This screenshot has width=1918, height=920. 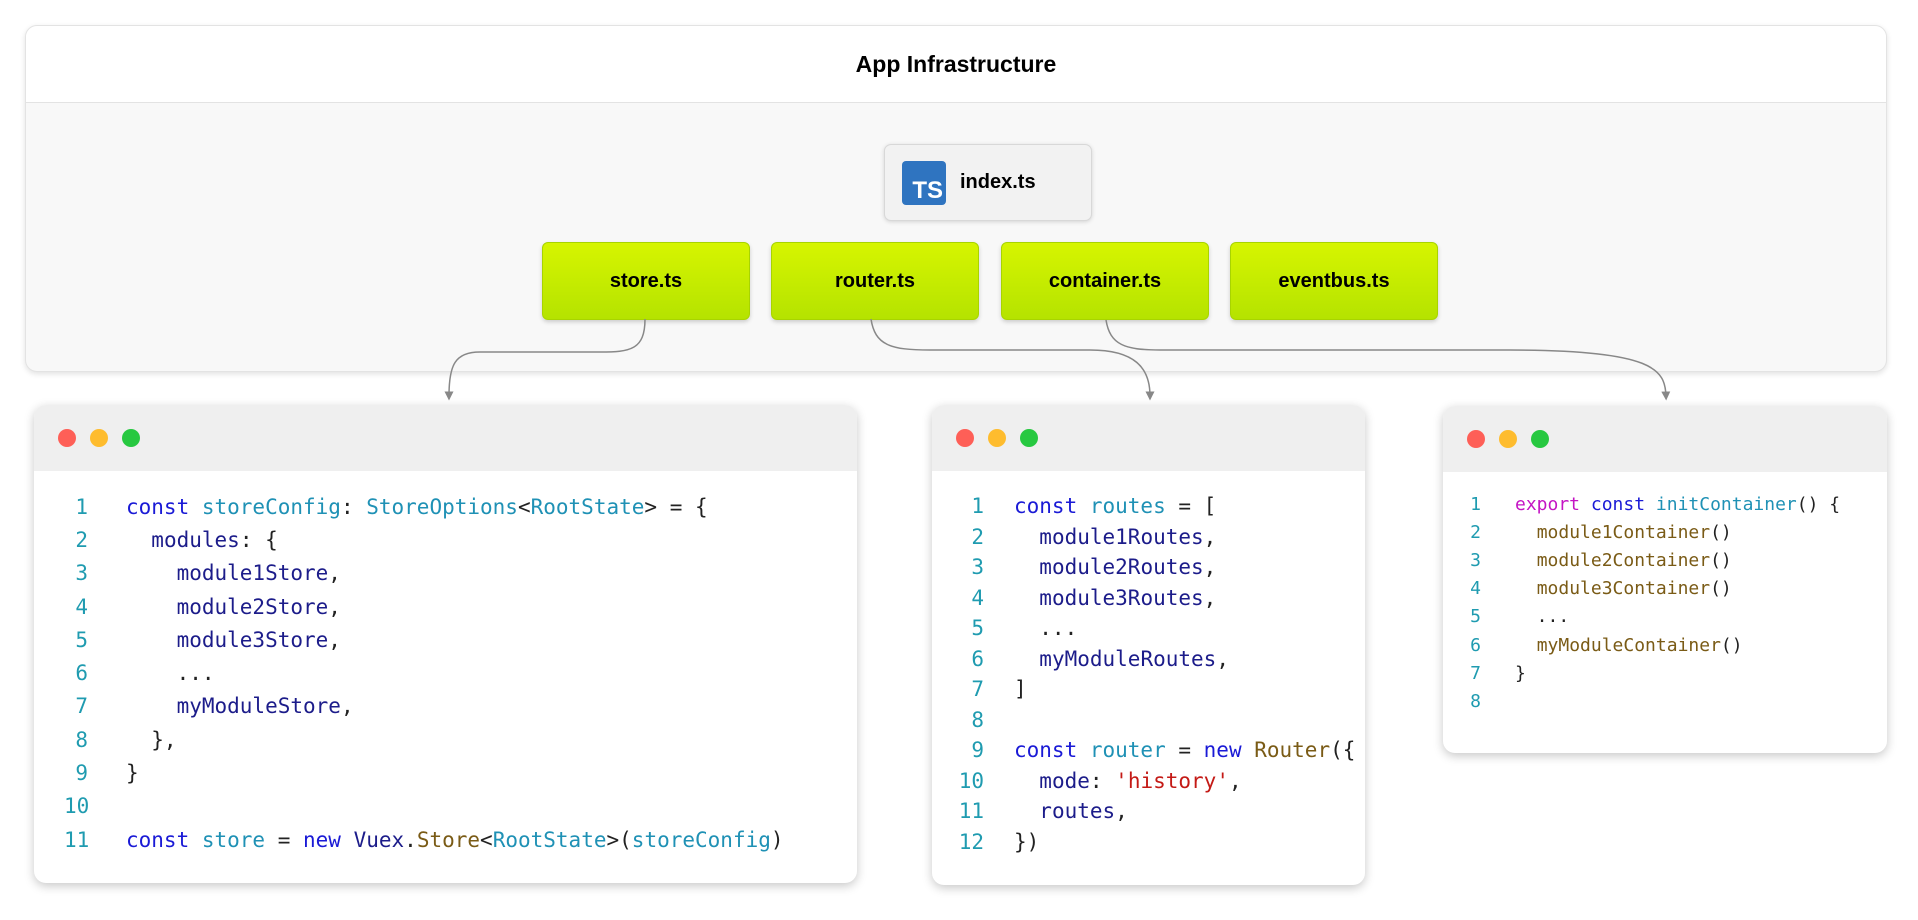 What do you see at coordinates (271, 506) in the screenshot?
I see `code-token: storeConfig` at bounding box center [271, 506].